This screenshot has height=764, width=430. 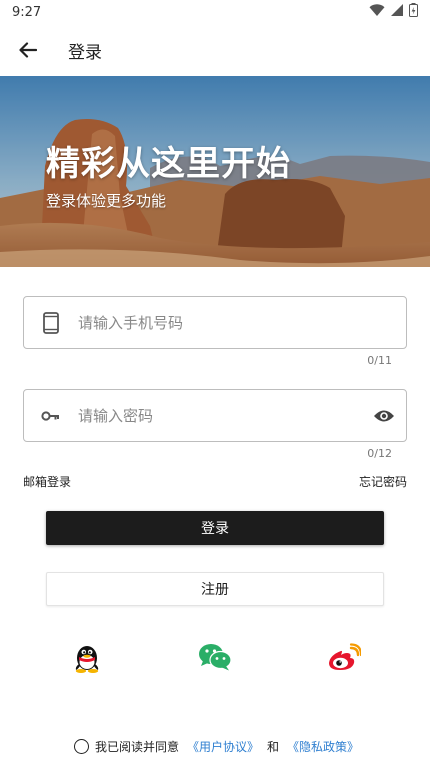 I want to click on eye-icon, so click(x=384, y=416).